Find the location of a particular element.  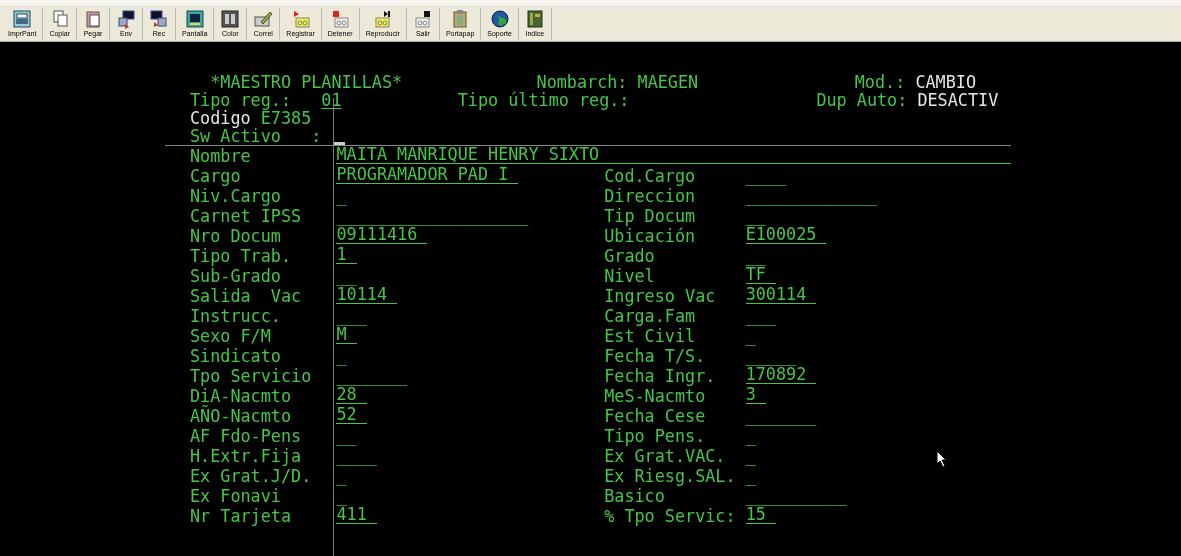

field-label: Nro Docum is located at coordinates (236, 236).